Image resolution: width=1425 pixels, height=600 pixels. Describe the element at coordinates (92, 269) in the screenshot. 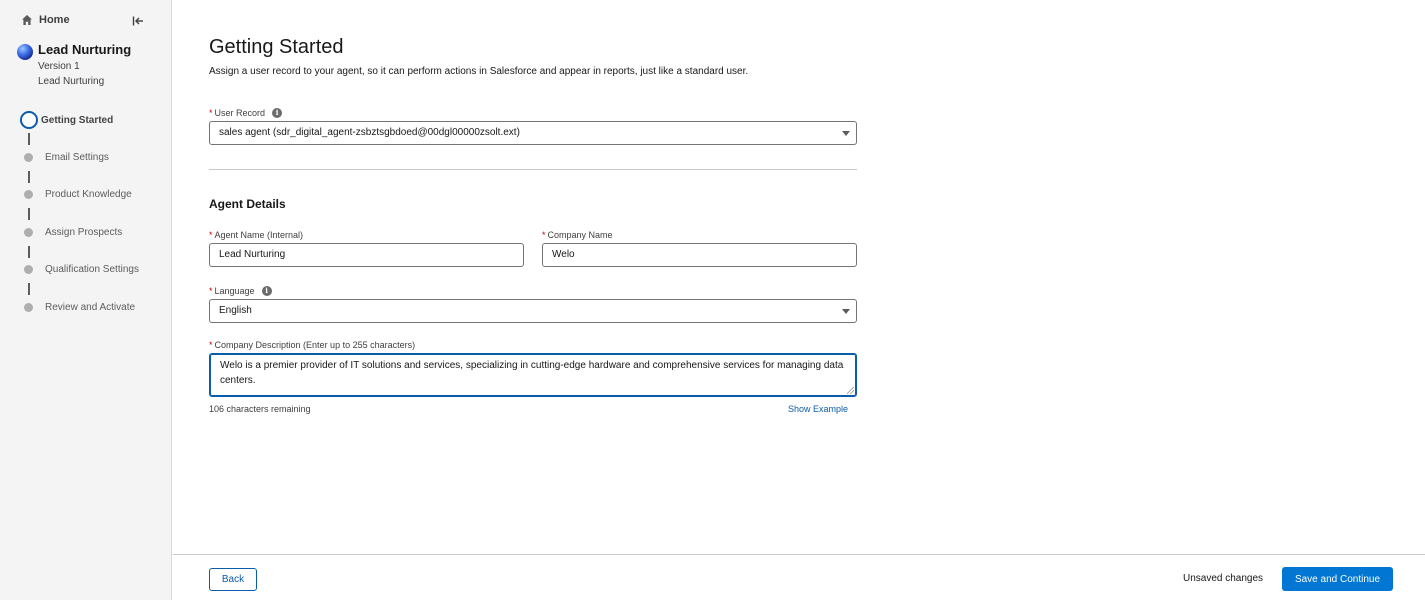

I see `step-label: Qualification Settings` at that location.